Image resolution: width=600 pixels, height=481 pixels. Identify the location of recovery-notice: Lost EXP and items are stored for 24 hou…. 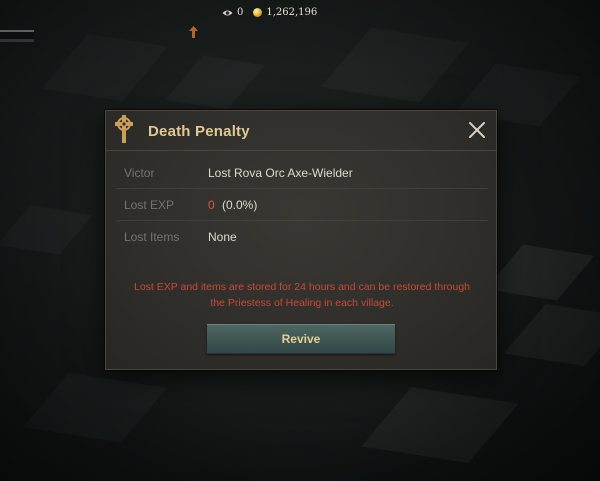
(301, 295).